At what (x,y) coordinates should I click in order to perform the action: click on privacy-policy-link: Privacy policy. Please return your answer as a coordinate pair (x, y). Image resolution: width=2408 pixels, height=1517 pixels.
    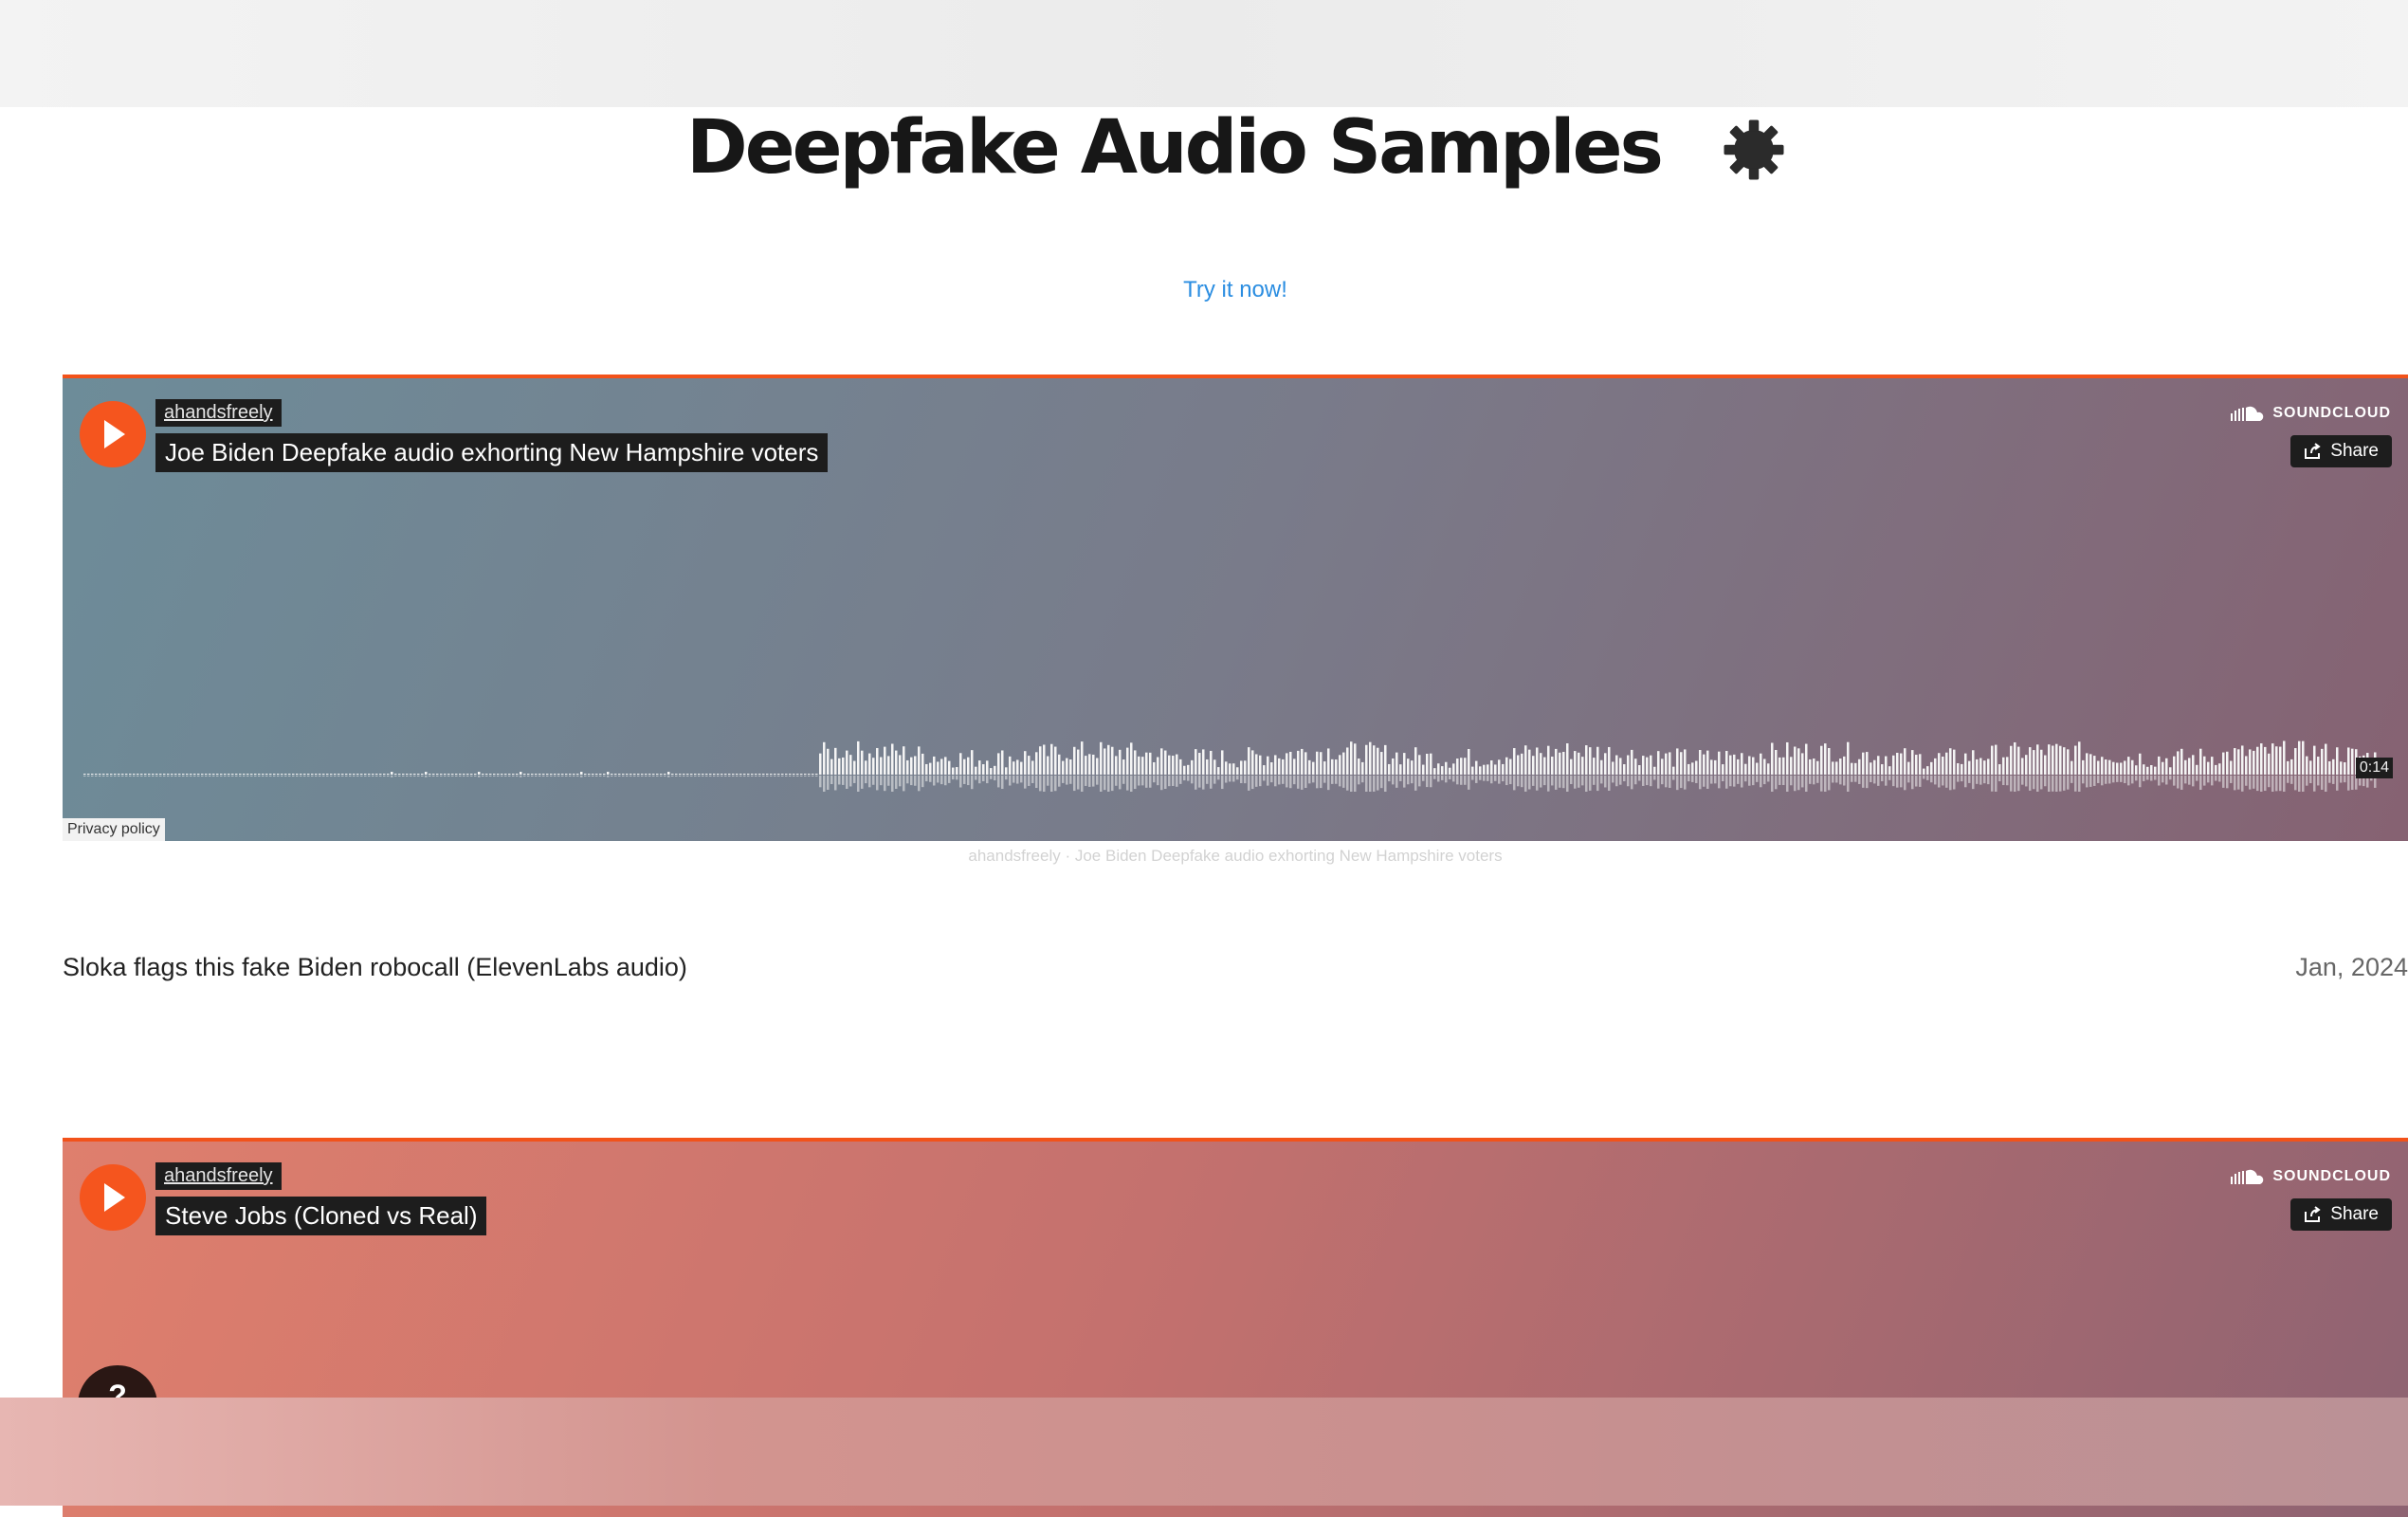
    Looking at the image, I should click on (114, 829).